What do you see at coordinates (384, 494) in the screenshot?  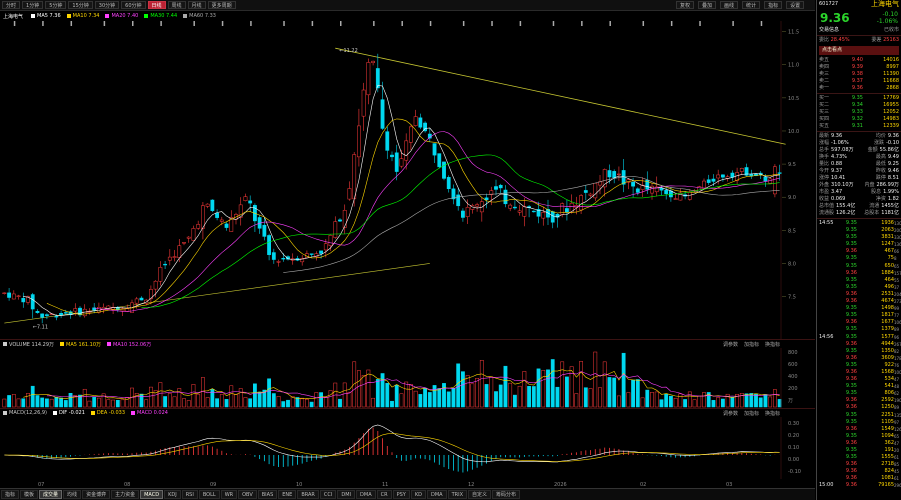 I see `bottom-tab-18: CR` at bounding box center [384, 494].